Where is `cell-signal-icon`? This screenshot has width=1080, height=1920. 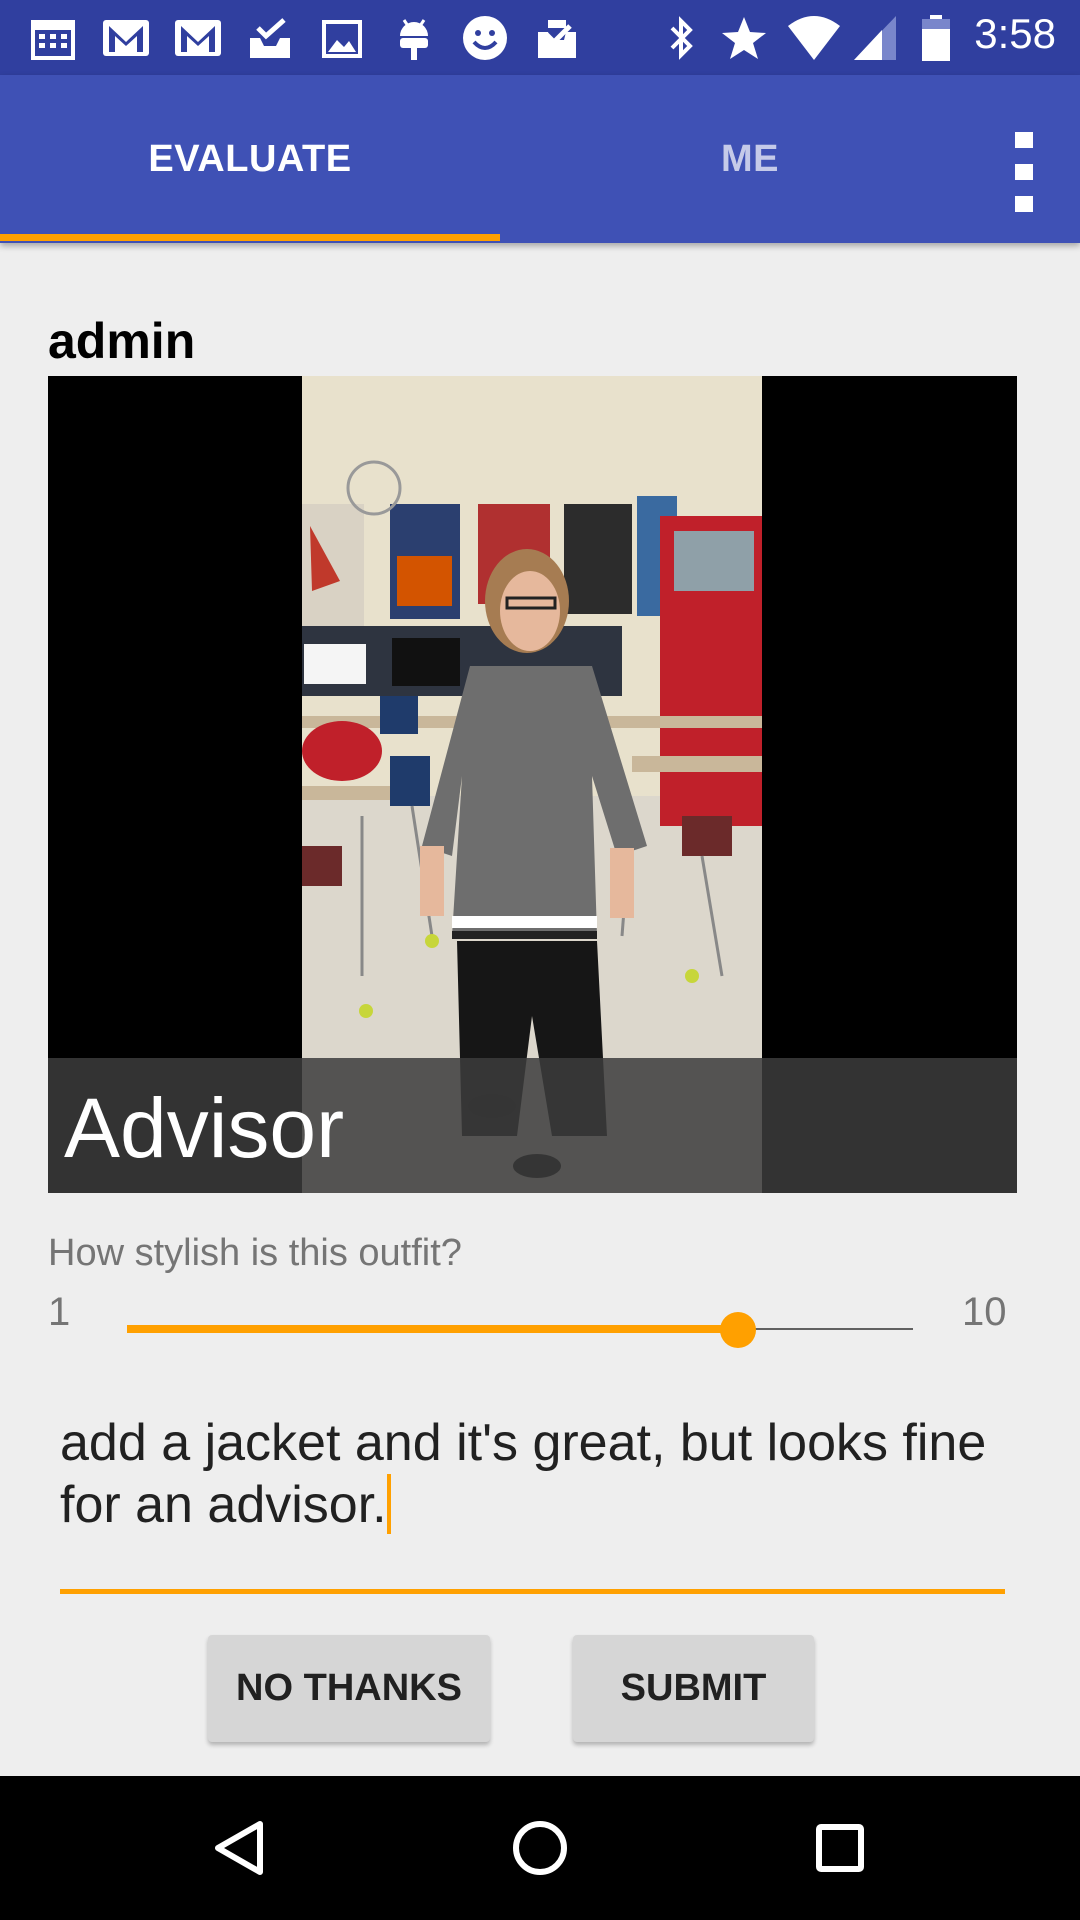
cell-signal-icon is located at coordinates (875, 38).